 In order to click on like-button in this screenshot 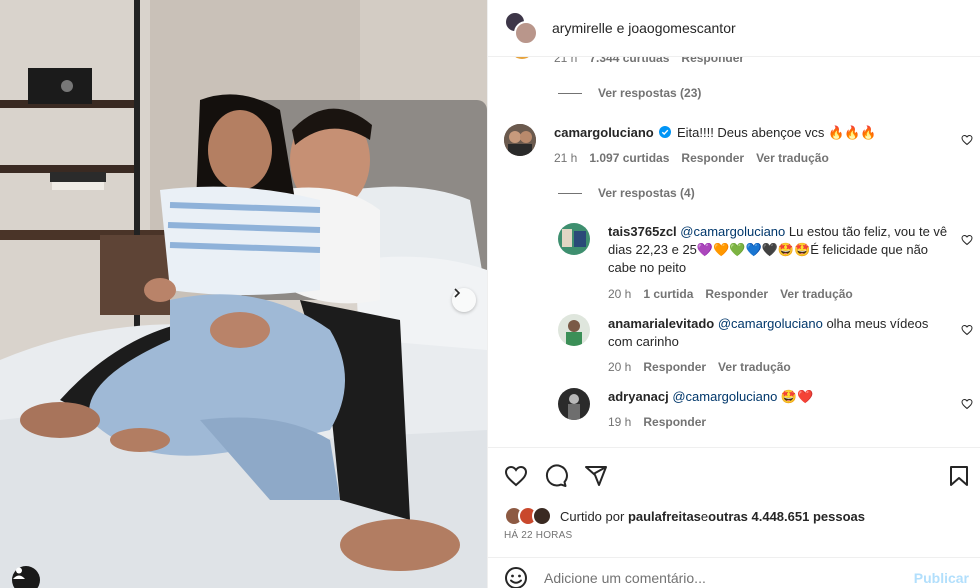, I will do `click(516, 476)`.